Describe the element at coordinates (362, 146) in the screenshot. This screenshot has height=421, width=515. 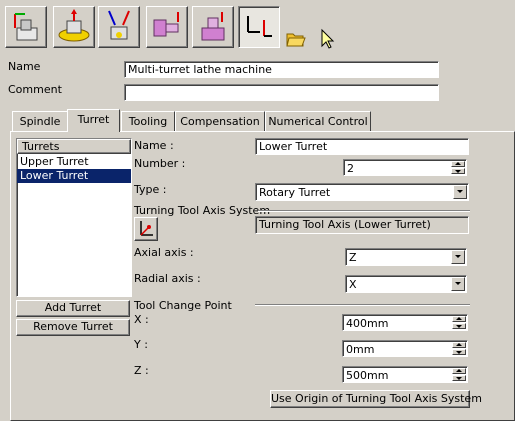
I see `turret-name-input: Lower Turret` at that location.